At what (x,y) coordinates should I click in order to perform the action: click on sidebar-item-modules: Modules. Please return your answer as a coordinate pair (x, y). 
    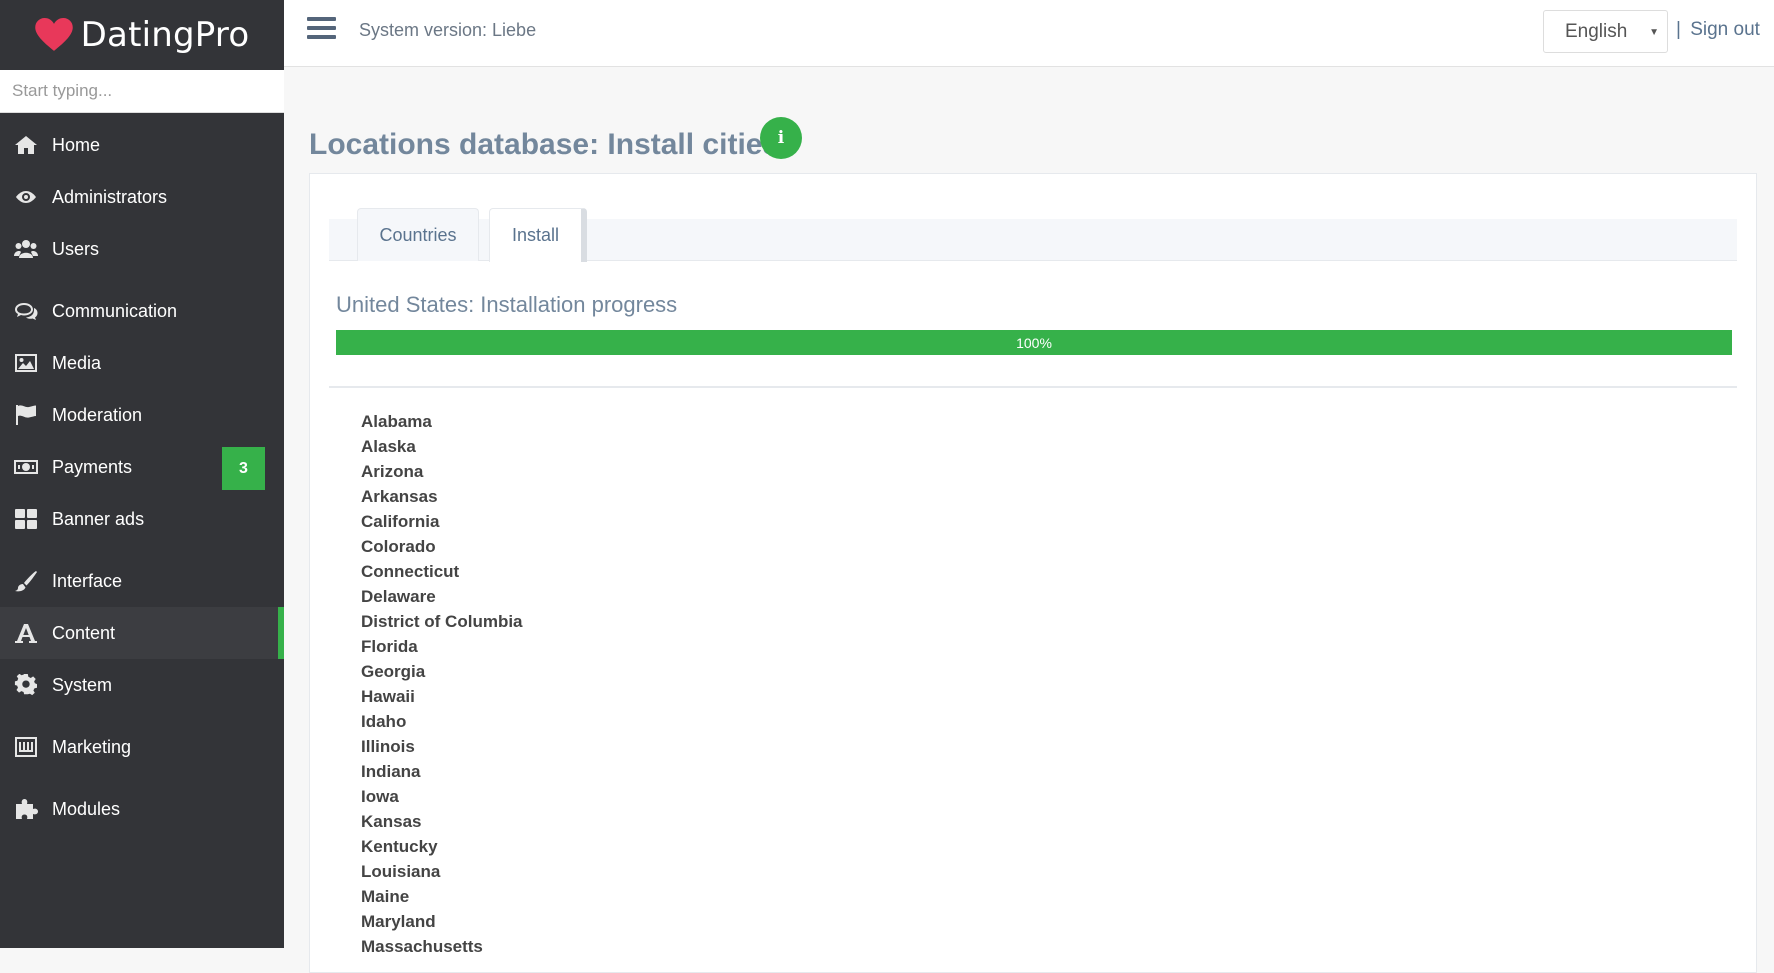
    Looking at the image, I should click on (142, 809).